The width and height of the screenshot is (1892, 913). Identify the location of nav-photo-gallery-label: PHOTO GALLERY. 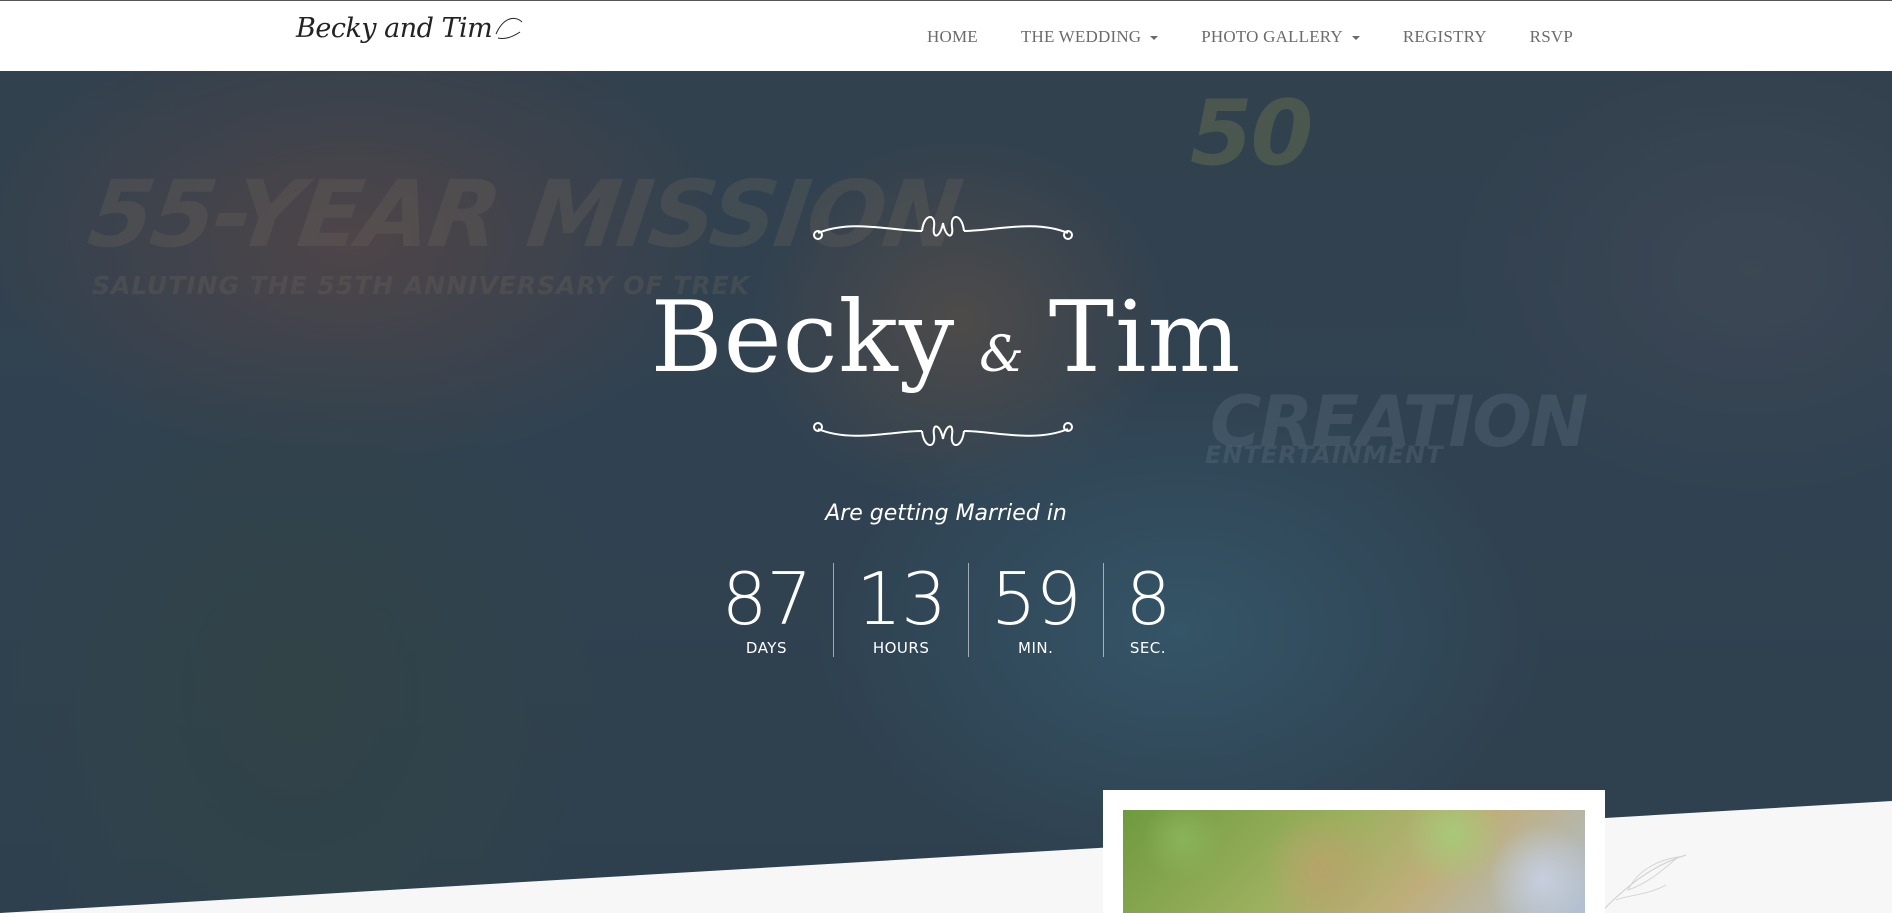
(1272, 36).